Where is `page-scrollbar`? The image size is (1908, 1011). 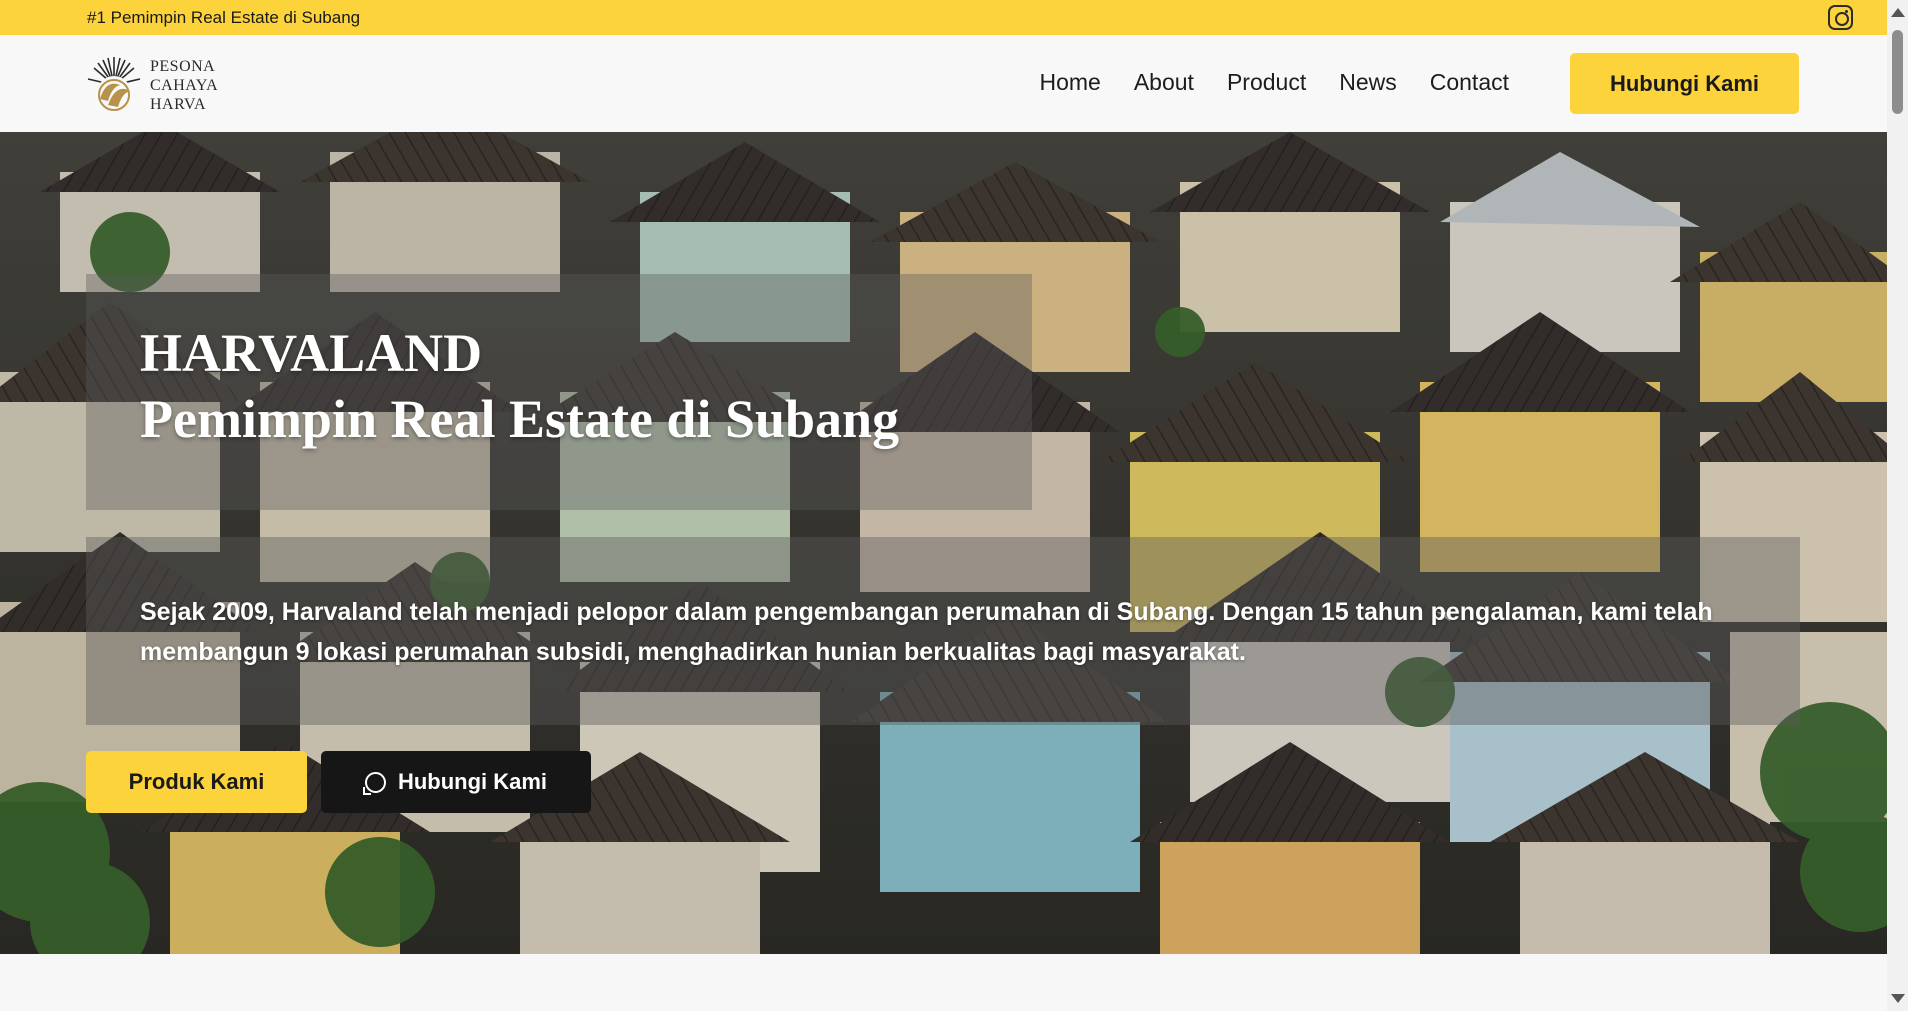
page-scrollbar is located at coordinates (1897, 505).